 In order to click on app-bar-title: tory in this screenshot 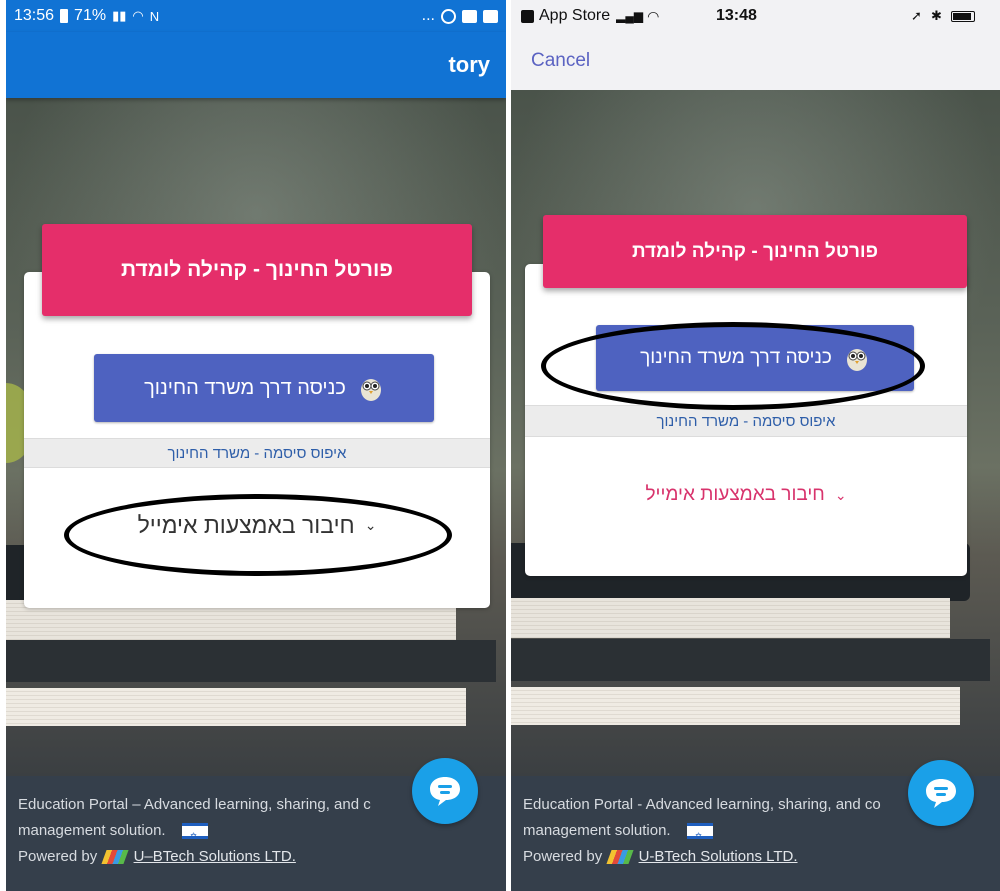, I will do `click(469, 64)`.